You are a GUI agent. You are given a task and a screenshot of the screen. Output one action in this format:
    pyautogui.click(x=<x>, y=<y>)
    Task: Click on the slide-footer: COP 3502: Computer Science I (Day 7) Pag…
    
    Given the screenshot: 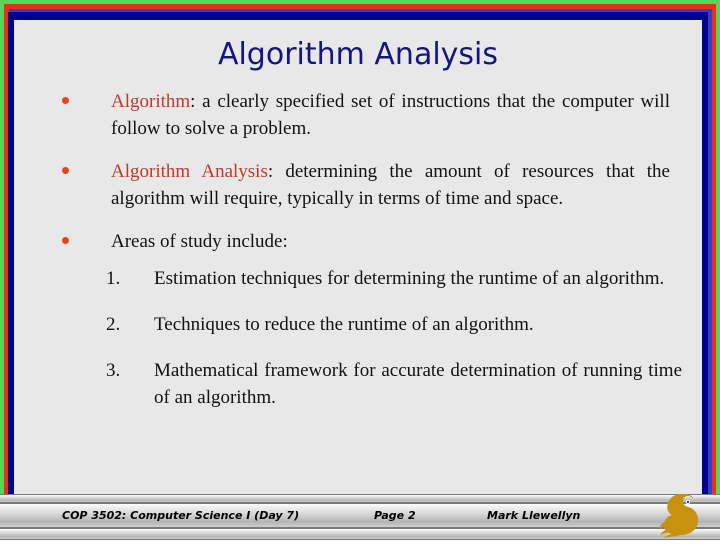 What is the action you would take?
    pyautogui.click(x=360, y=517)
    